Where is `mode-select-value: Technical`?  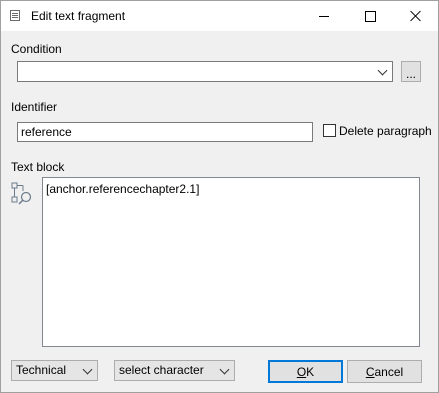 mode-select-value: Technical is located at coordinates (41, 370).